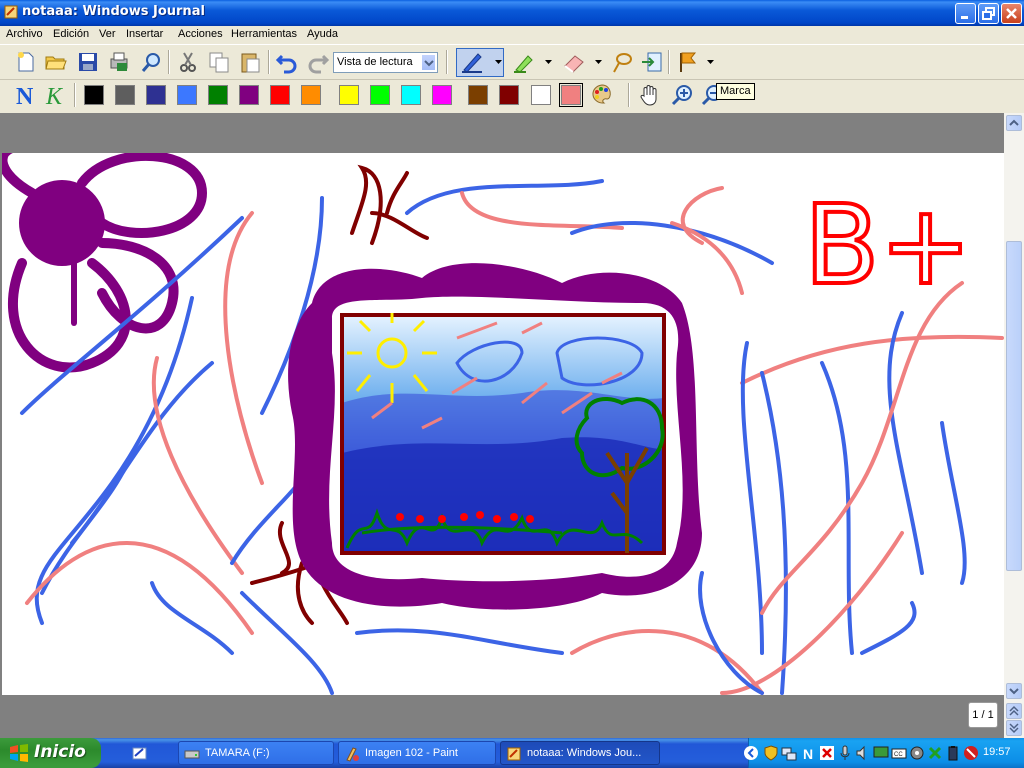 This screenshot has height=768, width=1024. I want to click on menu-herramientas: Herramientas, so click(264, 34).